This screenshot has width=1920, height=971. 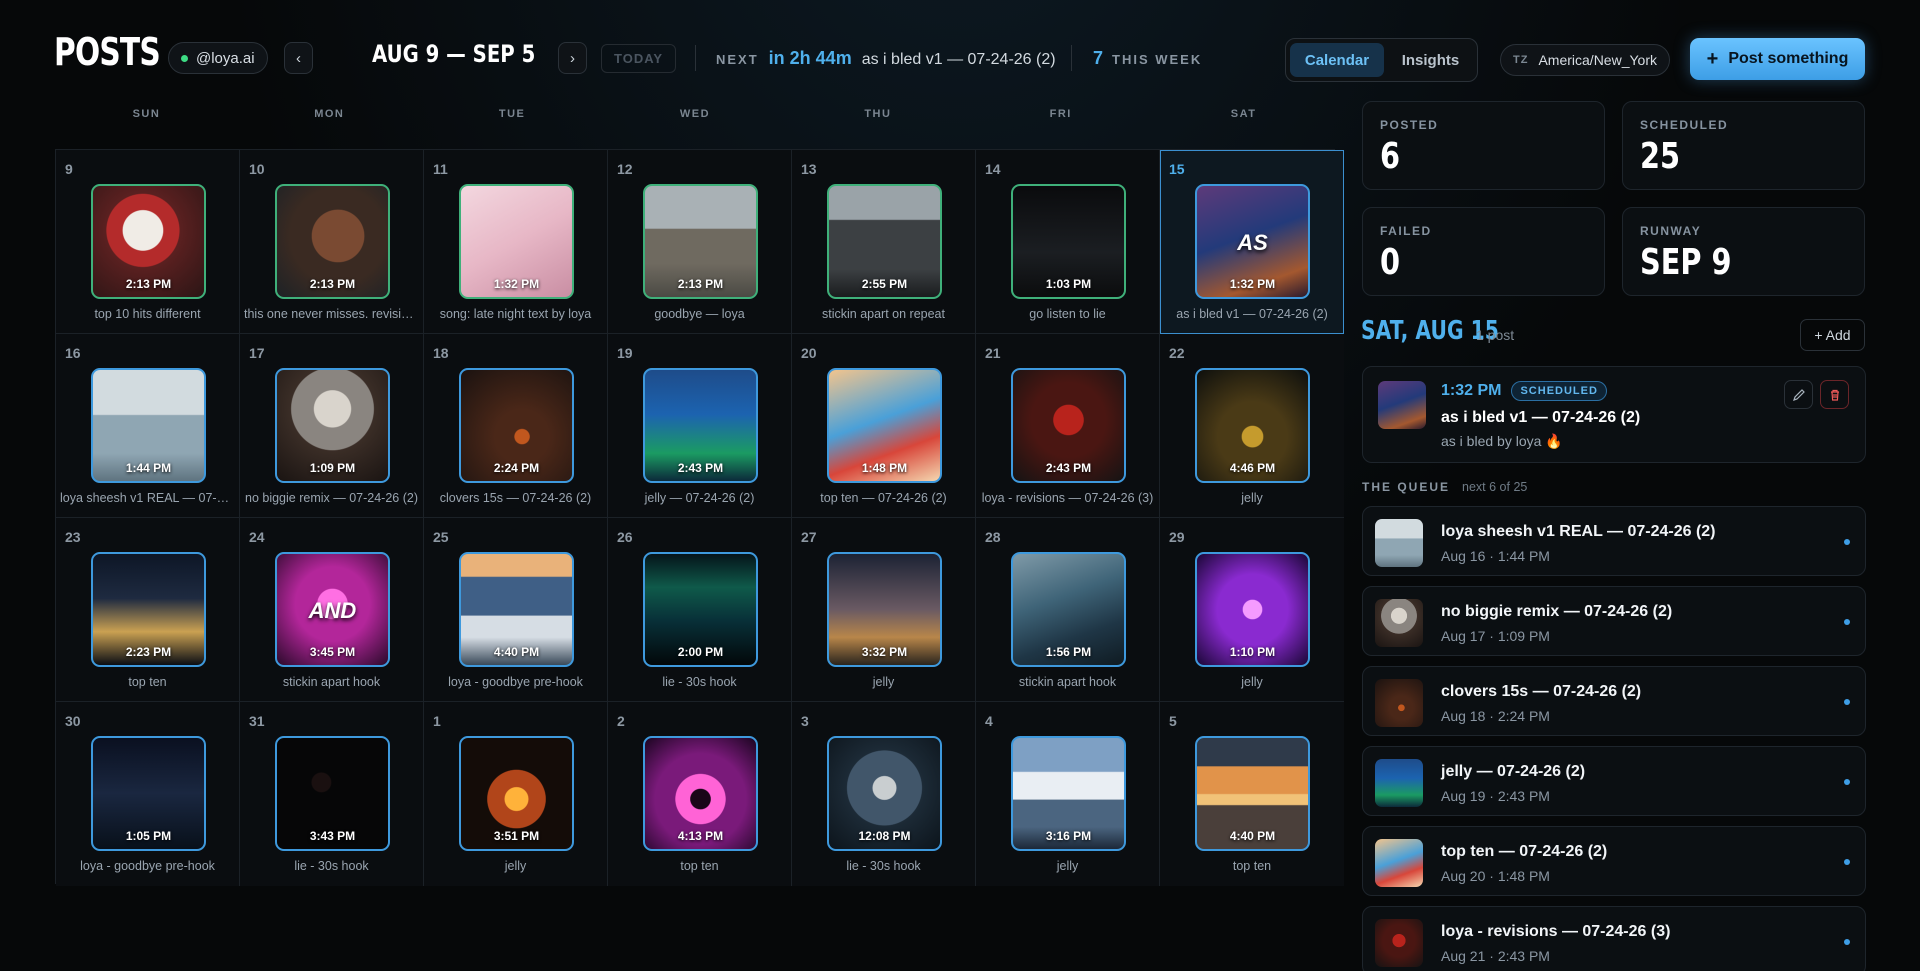 I want to click on scheduled-dot-icon, so click(x=1847, y=862).